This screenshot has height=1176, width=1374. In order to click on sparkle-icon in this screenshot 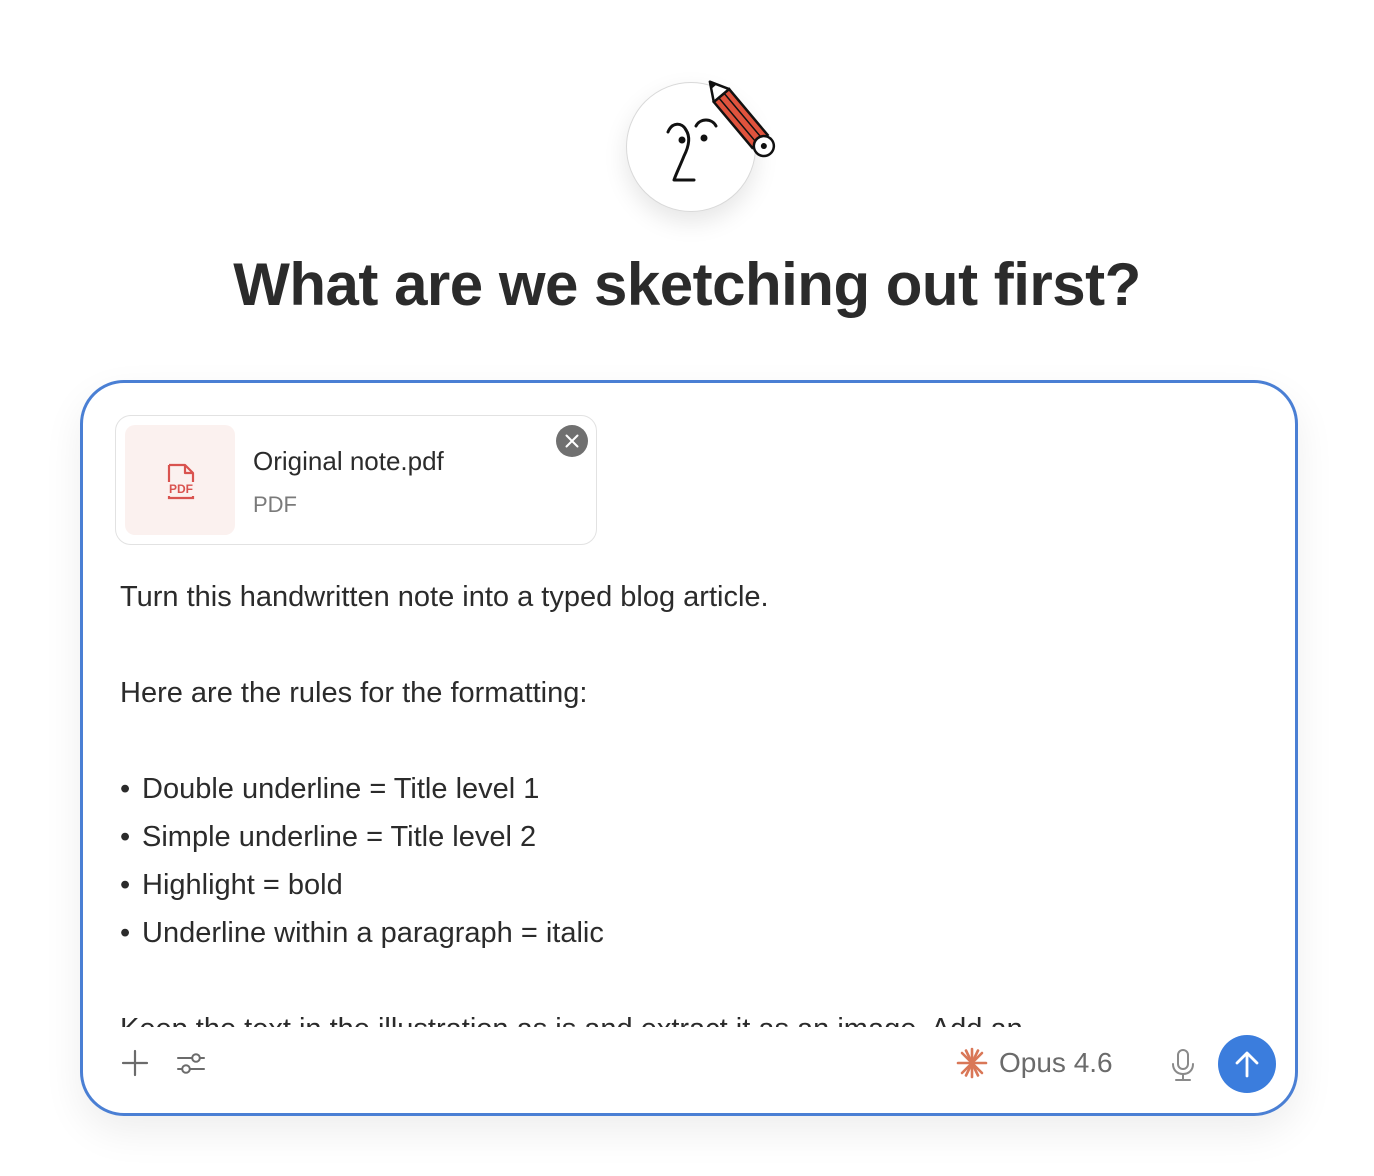, I will do `click(972, 1063)`.